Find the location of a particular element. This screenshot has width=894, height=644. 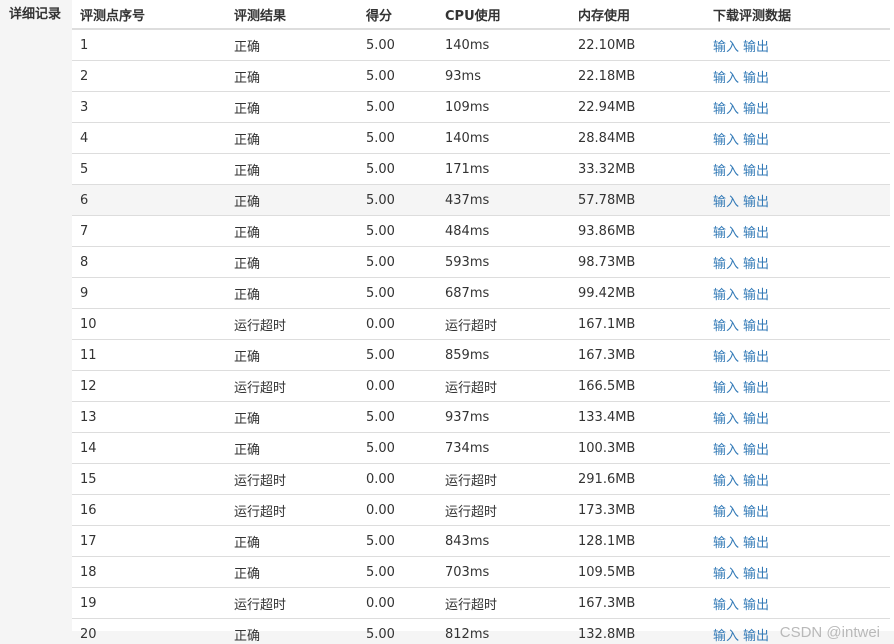

header-score: 得分 is located at coordinates (397, 15).